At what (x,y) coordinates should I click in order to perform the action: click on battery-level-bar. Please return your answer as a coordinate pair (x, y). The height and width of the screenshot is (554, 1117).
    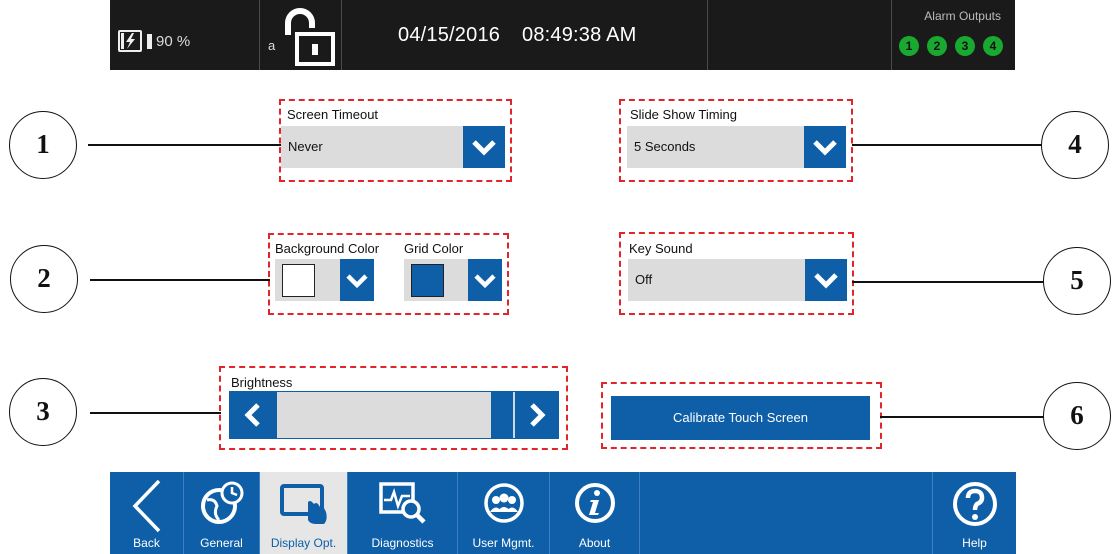
    Looking at the image, I should click on (149, 41).